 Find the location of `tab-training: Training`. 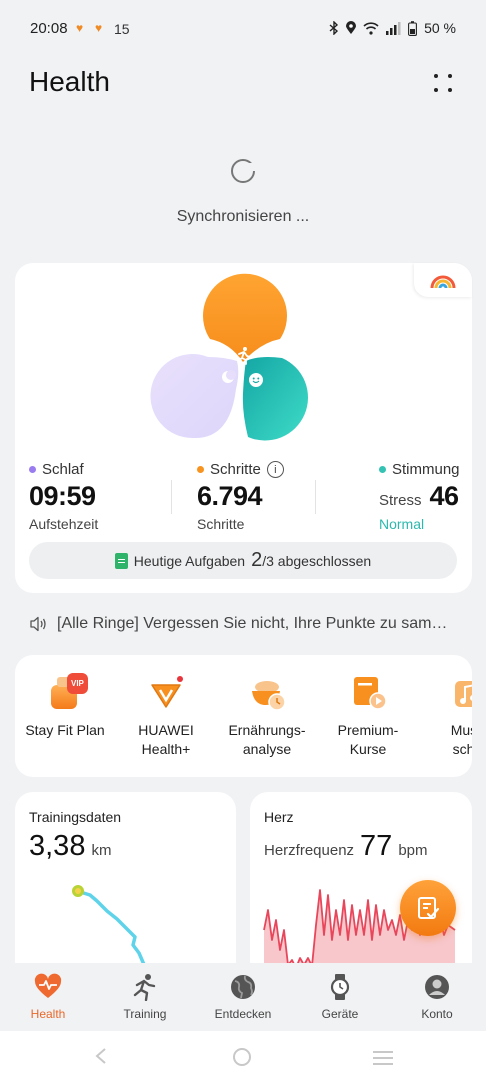

tab-training: Training is located at coordinates (145, 997).